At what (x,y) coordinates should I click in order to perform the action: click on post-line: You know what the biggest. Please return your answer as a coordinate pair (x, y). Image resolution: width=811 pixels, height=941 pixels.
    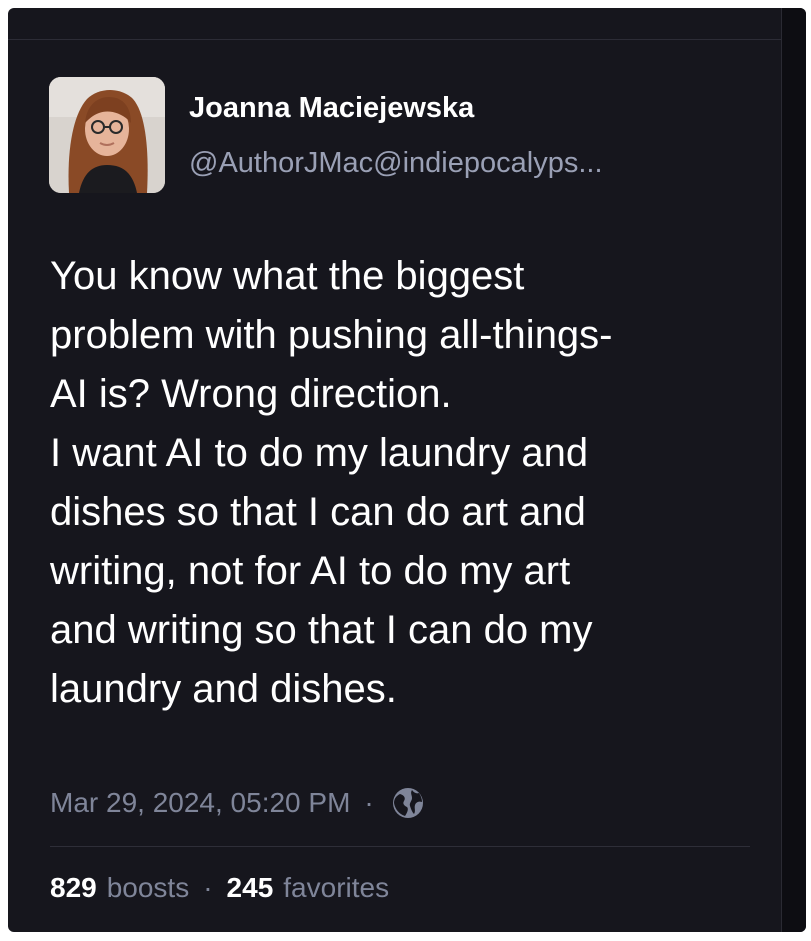
    Looking at the image, I should click on (287, 276).